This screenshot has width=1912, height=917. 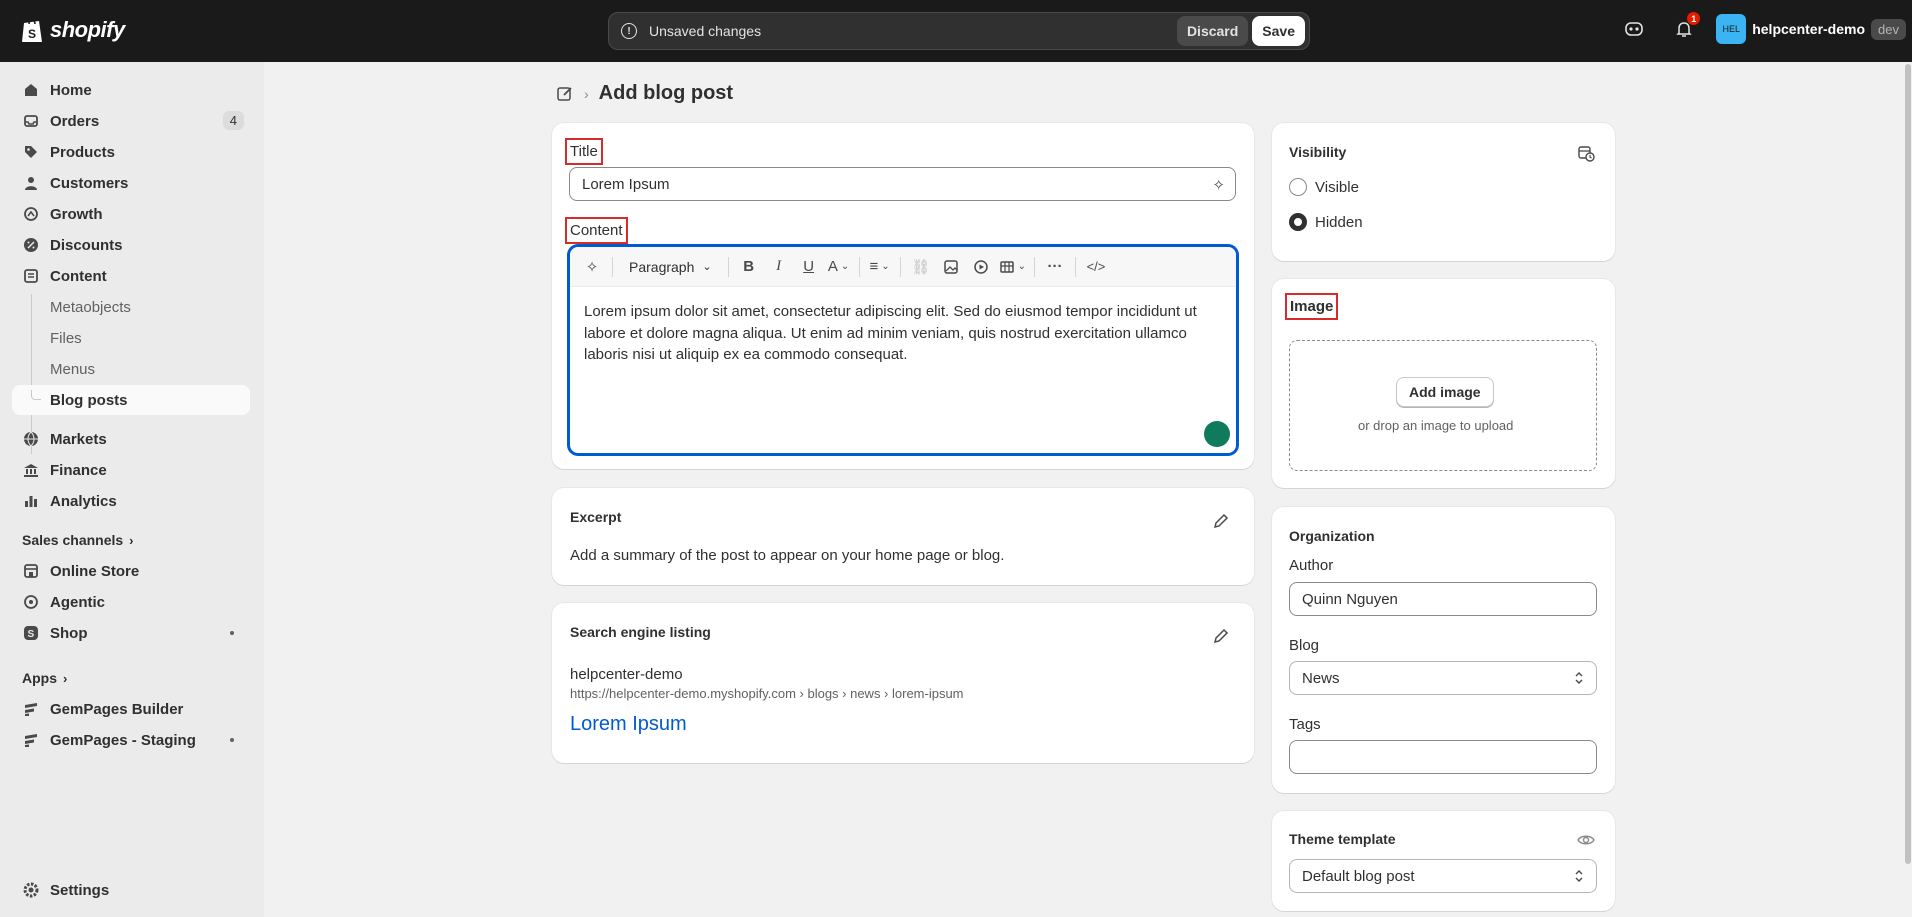 I want to click on sidebar-item-content: Content, so click(x=131, y=276).